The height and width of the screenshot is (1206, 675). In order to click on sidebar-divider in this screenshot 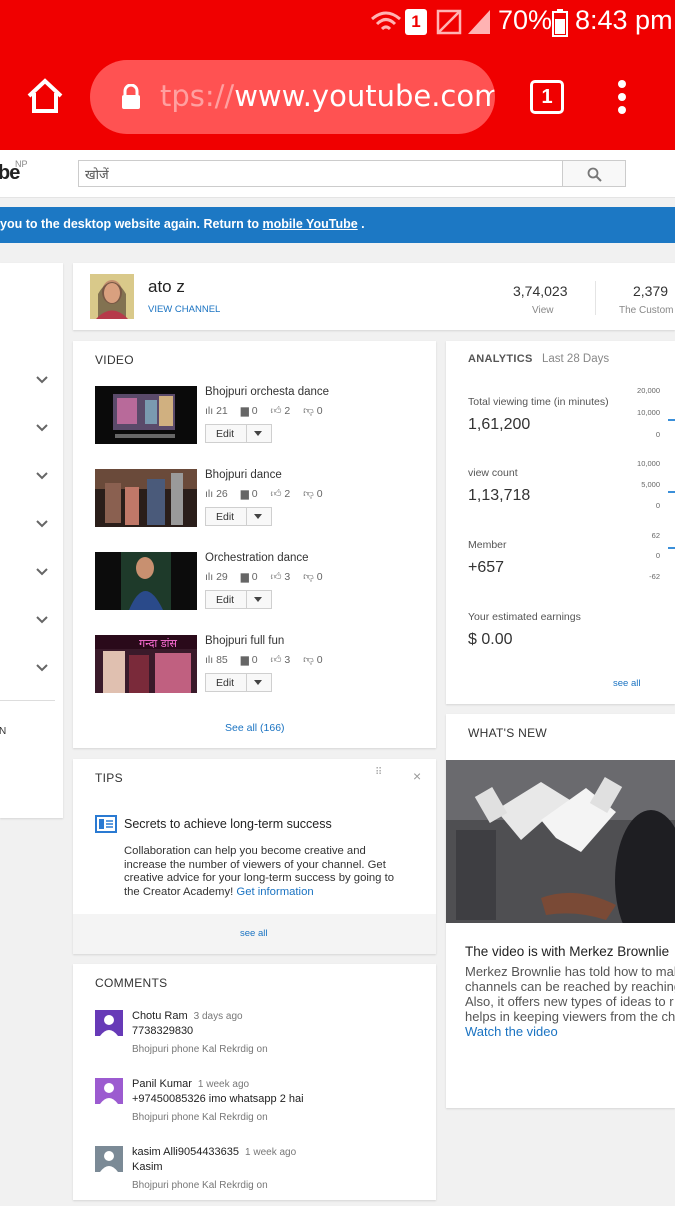, I will do `click(27, 700)`.